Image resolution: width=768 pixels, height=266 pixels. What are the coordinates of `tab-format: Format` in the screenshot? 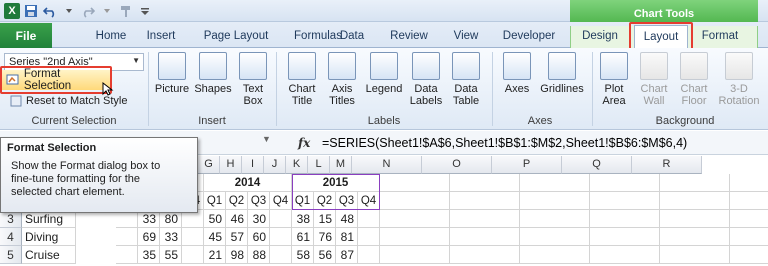 It's located at (720, 36).